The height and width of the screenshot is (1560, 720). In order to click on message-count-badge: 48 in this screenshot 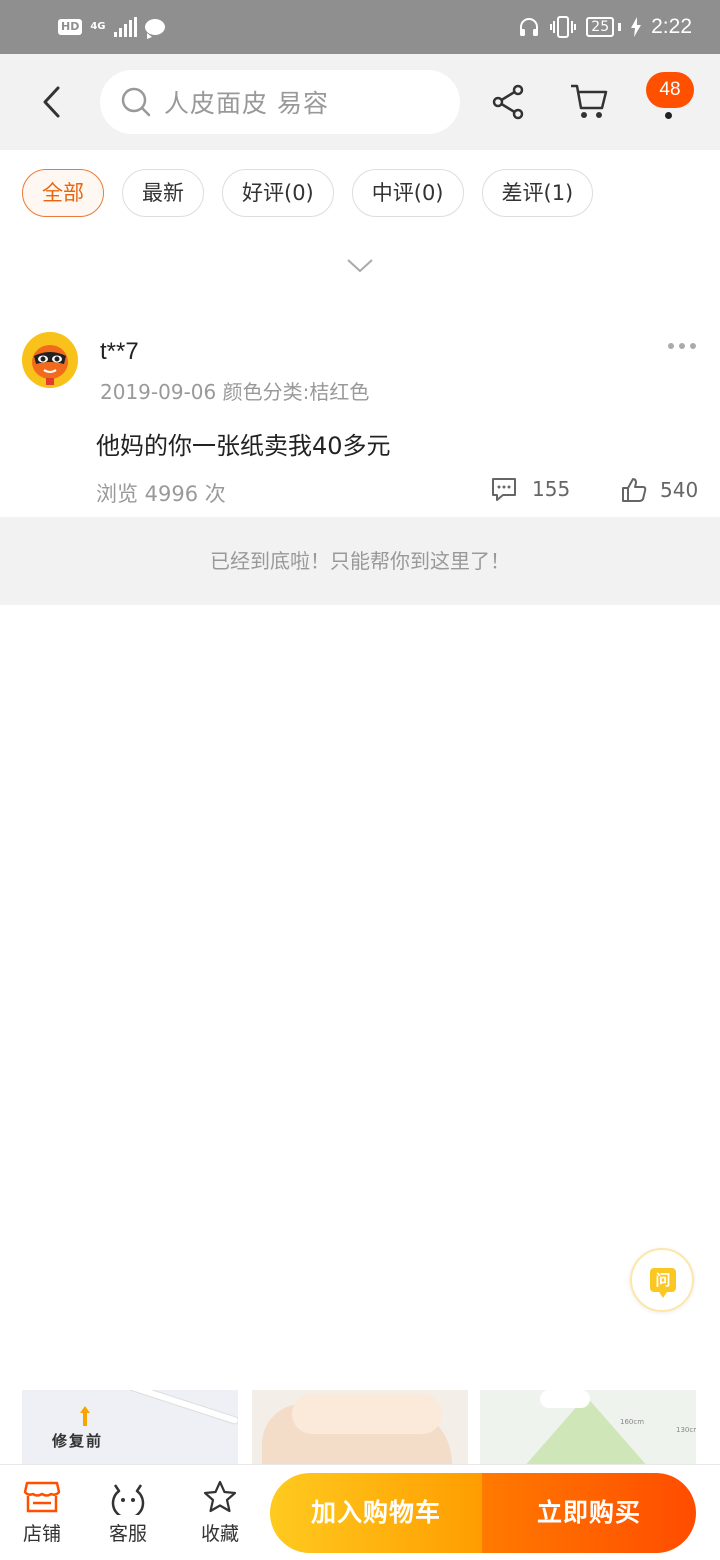, I will do `click(670, 90)`.